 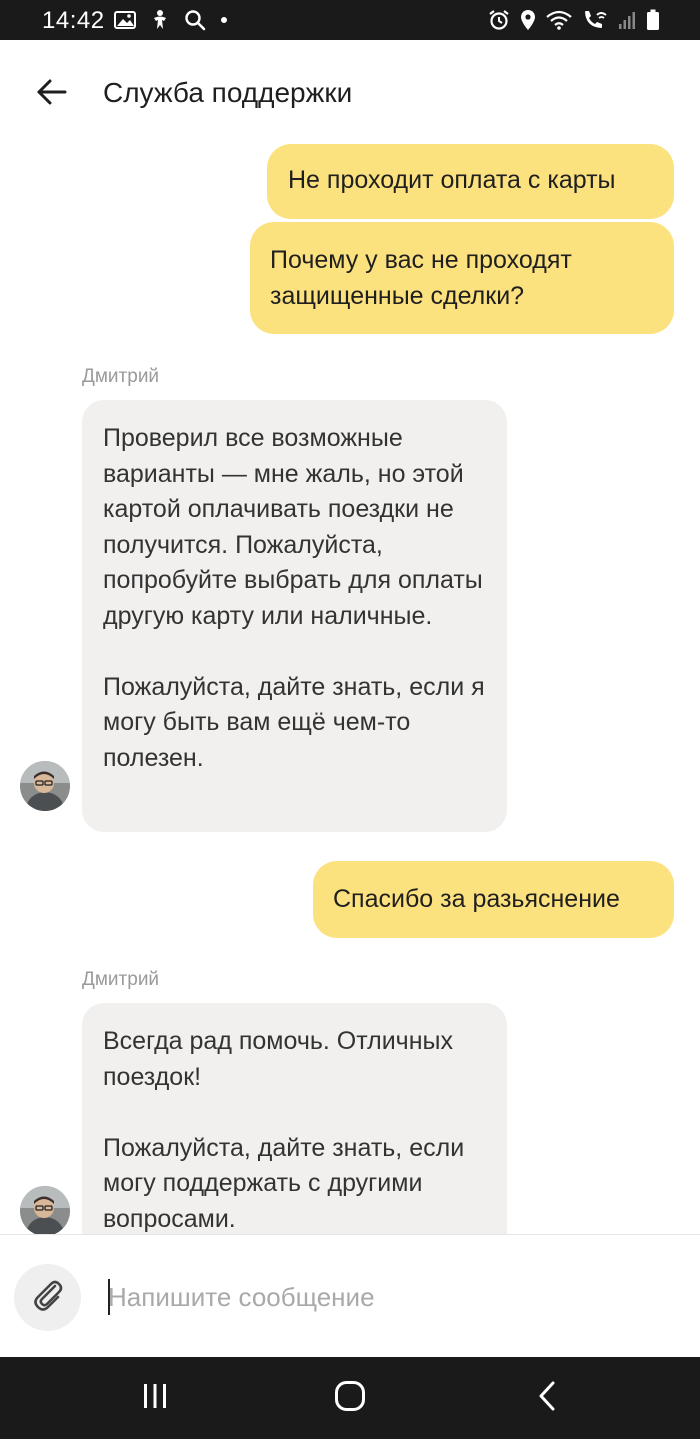 I want to click on search-icon, so click(x=195, y=20).